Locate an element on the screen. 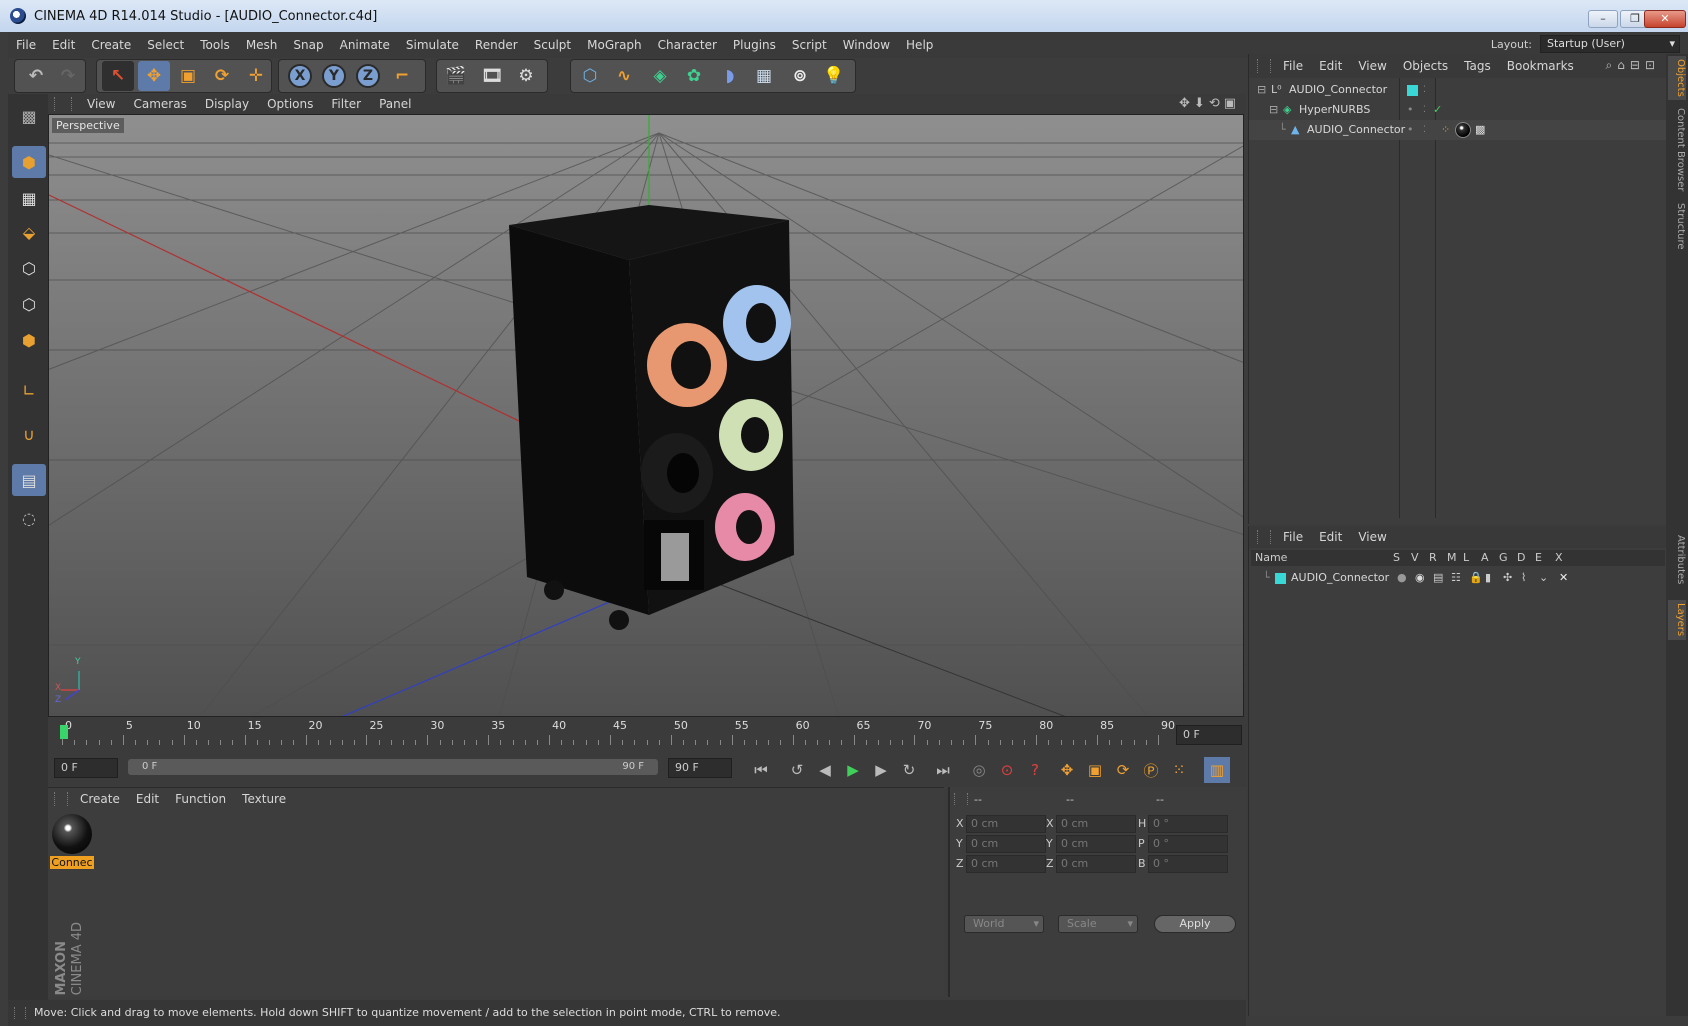 The width and height of the screenshot is (1688, 1026). range-slider: 0 F 90 F is located at coordinates (393, 767).